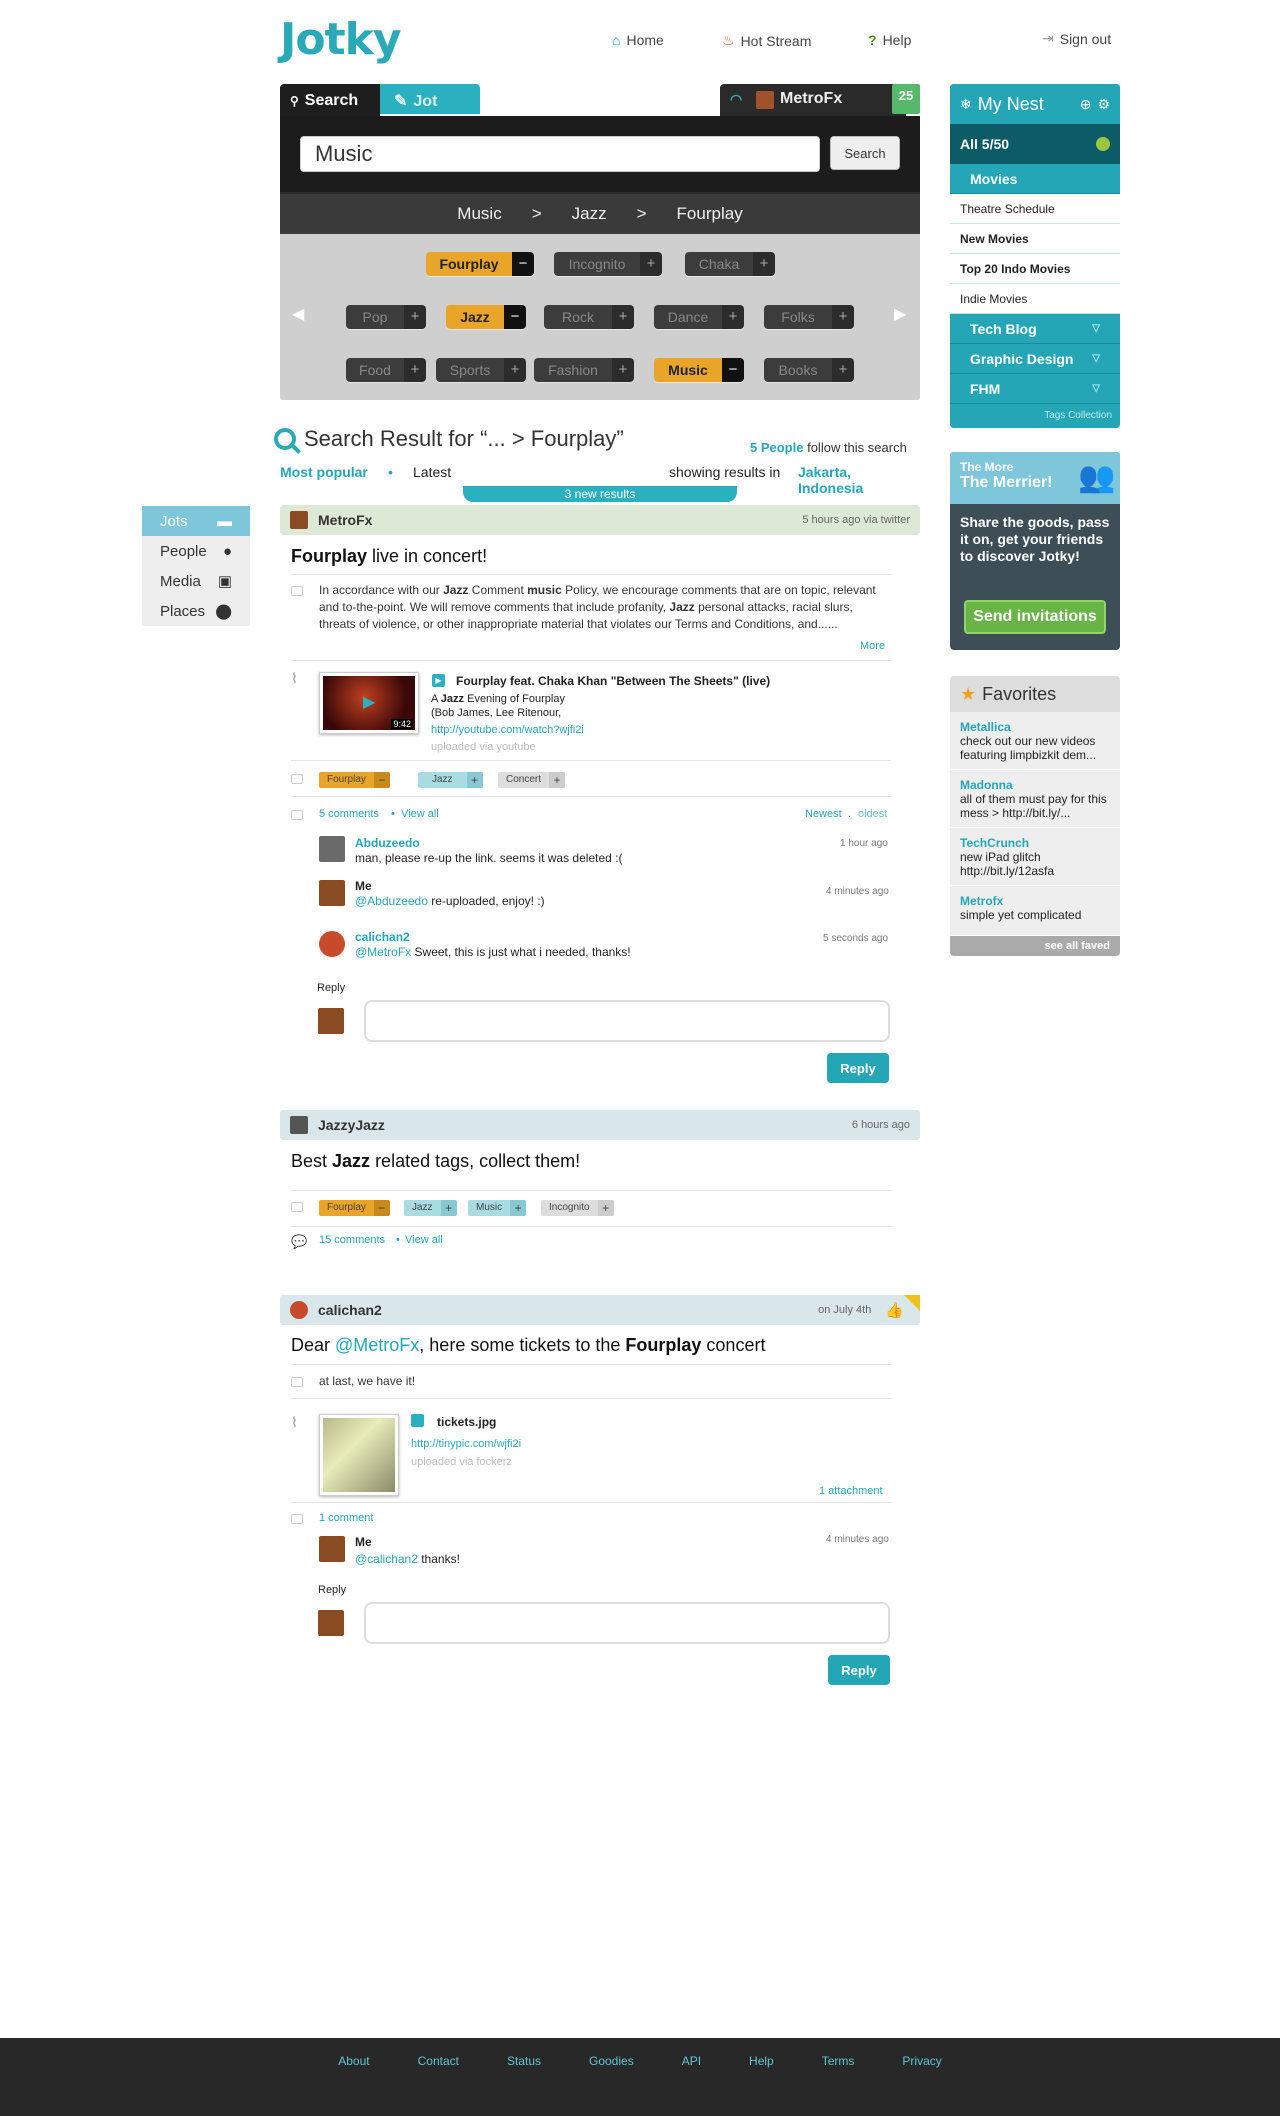  I want to click on footer-help: Help, so click(761, 2061).